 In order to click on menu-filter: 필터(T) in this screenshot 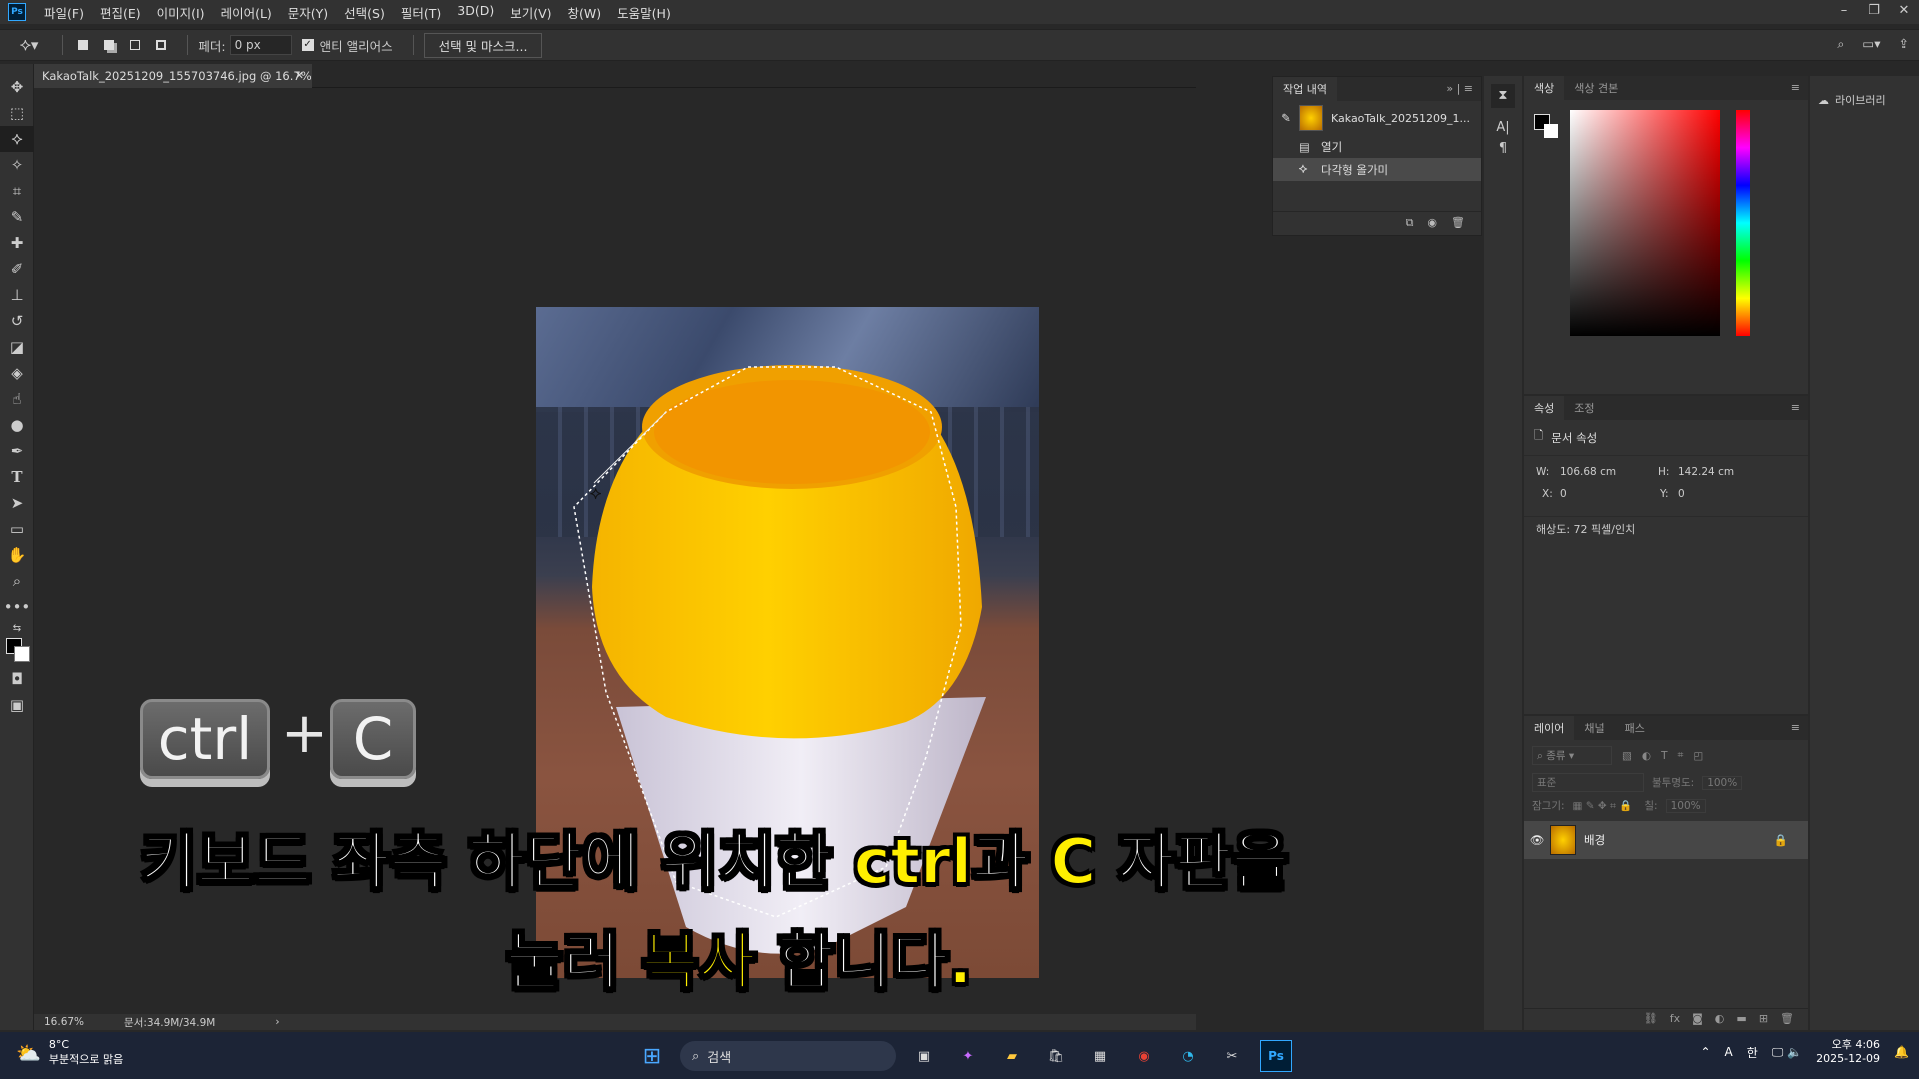, I will do `click(421, 12)`.